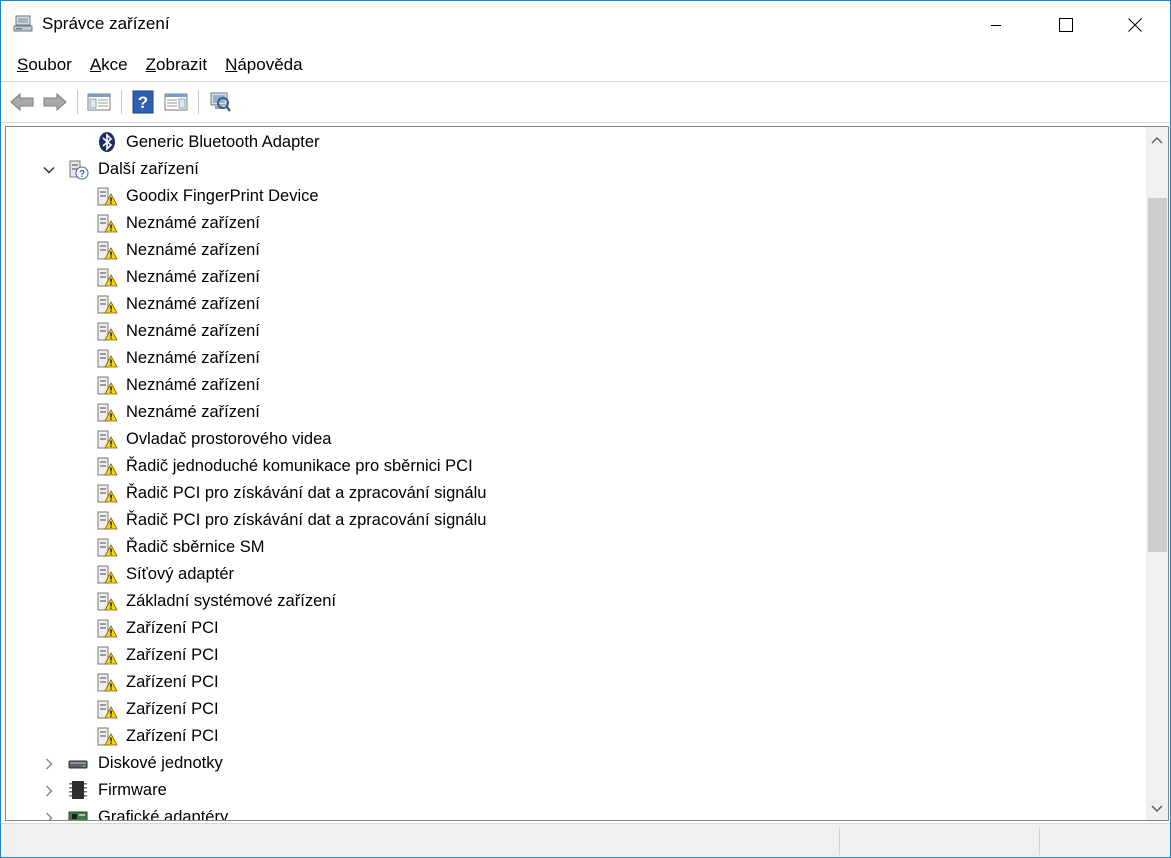 This screenshot has height=858, width=1171. I want to click on tree-category: Grafické adaptéry, so click(576, 812).